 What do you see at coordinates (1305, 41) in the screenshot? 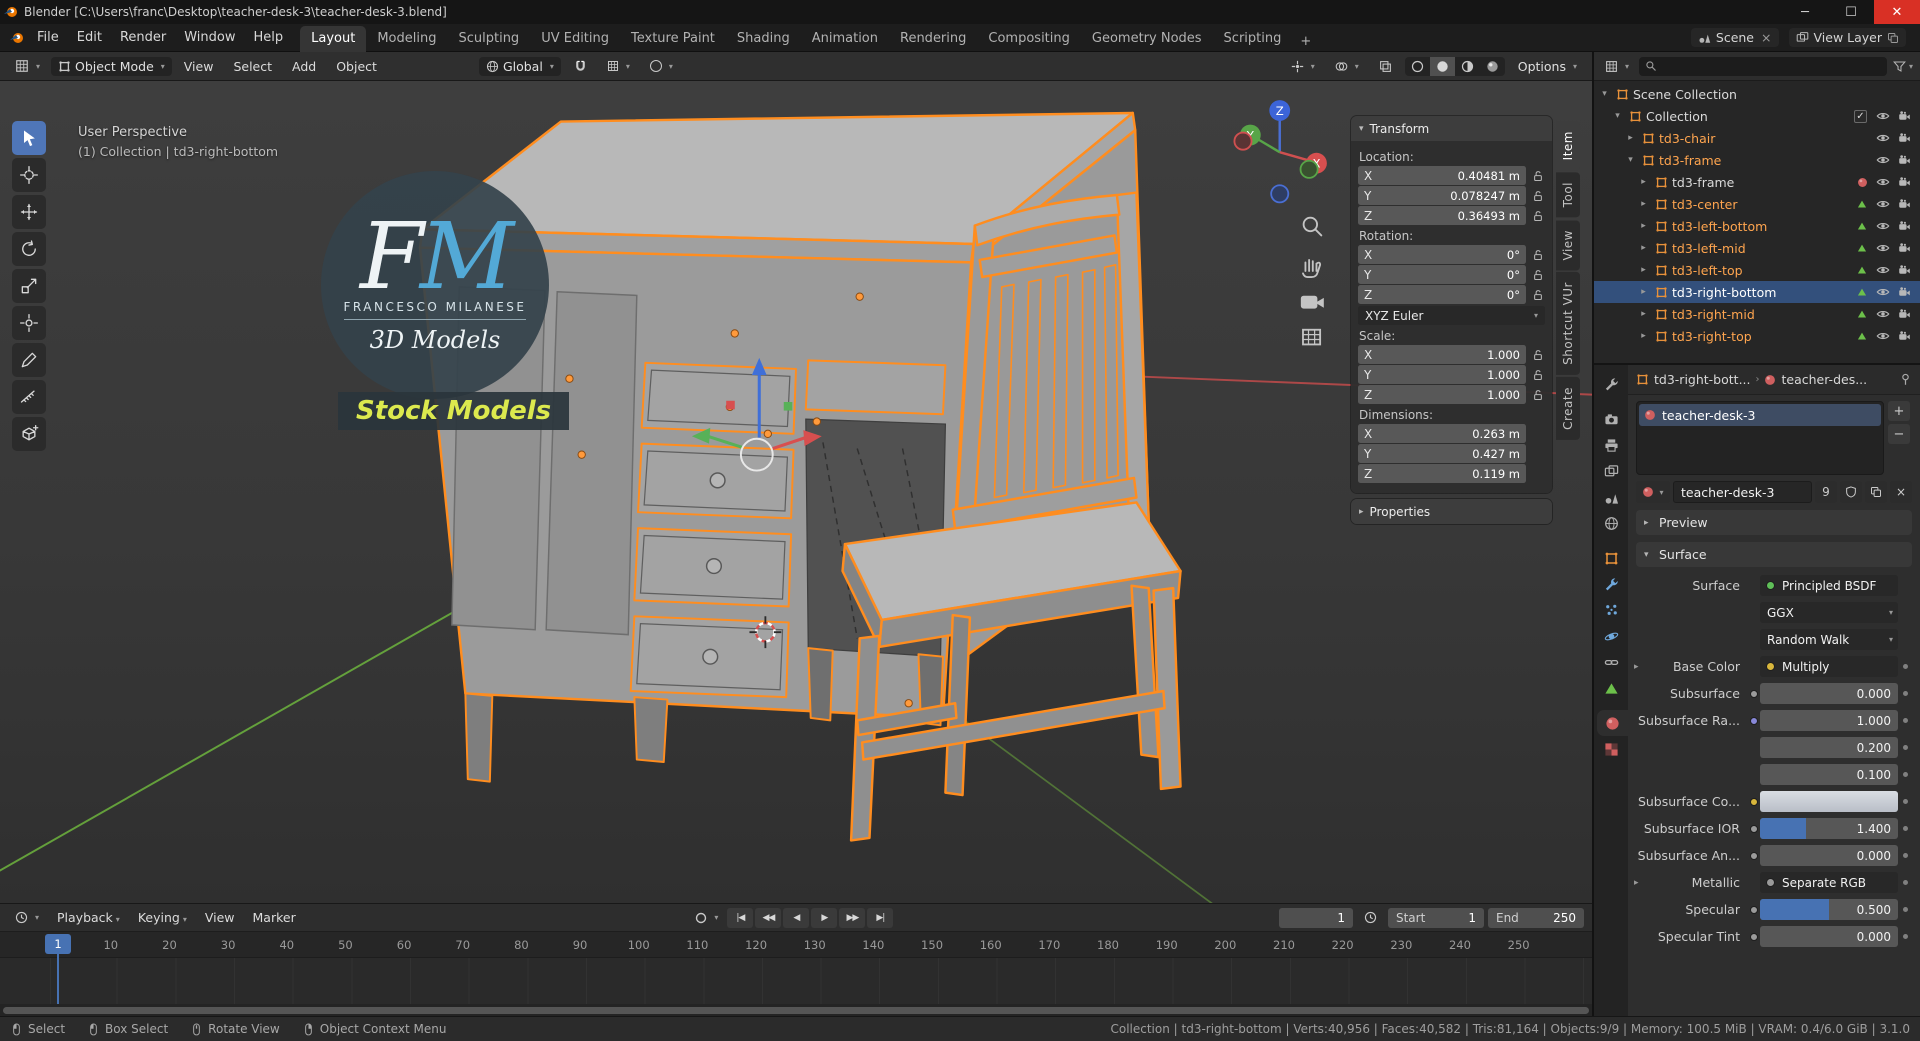
I see `add-workspace-button: +` at bounding box center [1305, 41].